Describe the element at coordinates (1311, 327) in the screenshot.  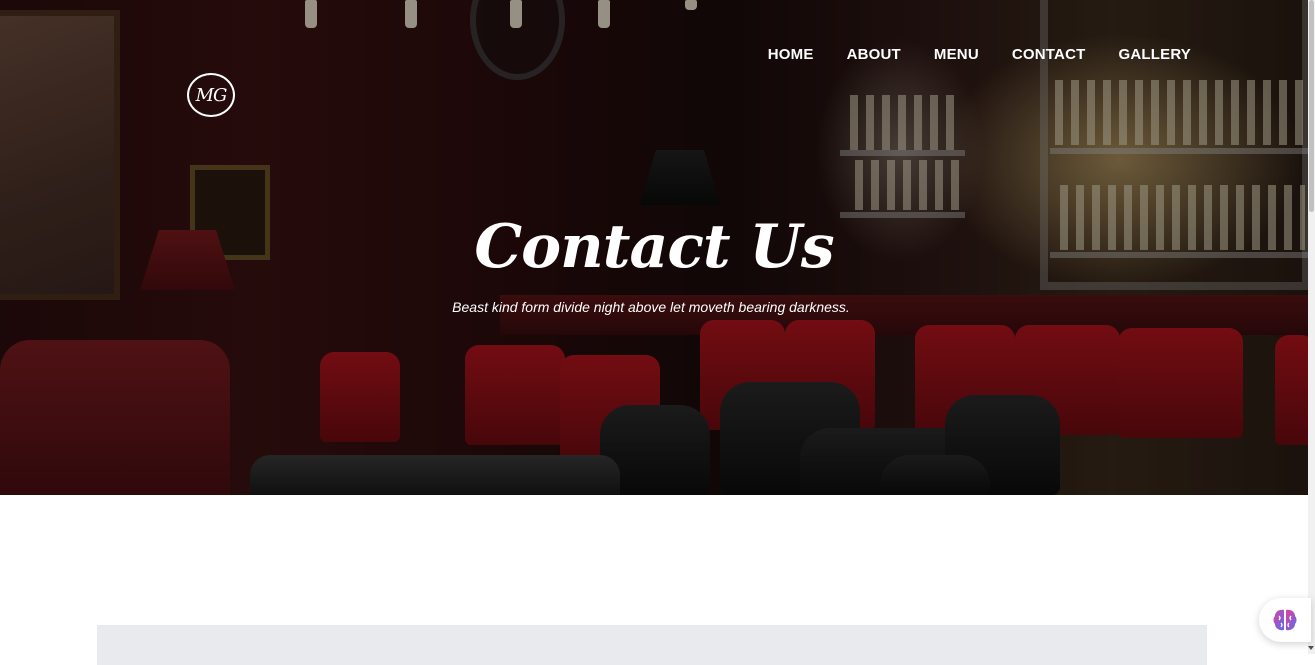
I see `page-scrollbar` at that location.